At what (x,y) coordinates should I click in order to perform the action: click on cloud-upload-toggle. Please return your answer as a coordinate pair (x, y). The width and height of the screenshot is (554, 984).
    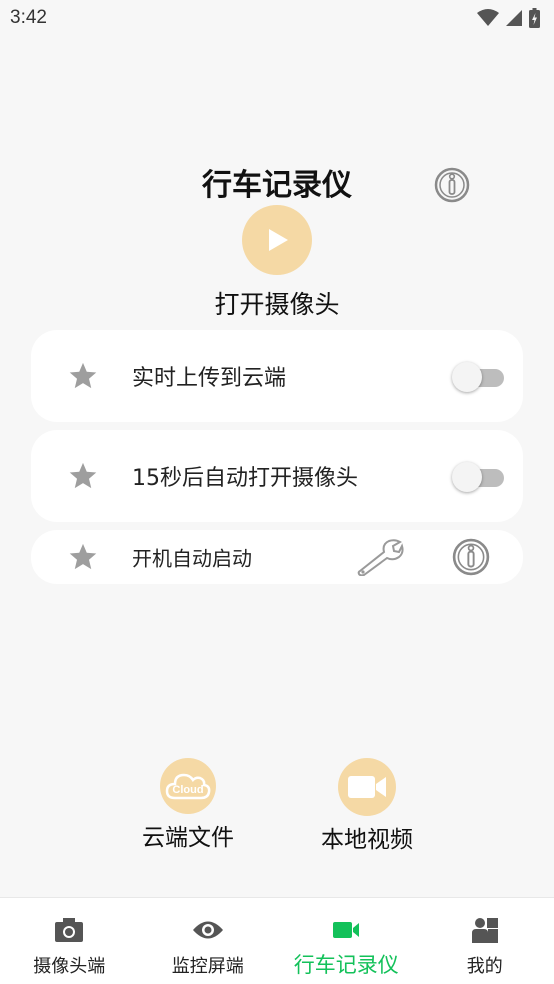
    Looking at the image, I should click on (478, 376).